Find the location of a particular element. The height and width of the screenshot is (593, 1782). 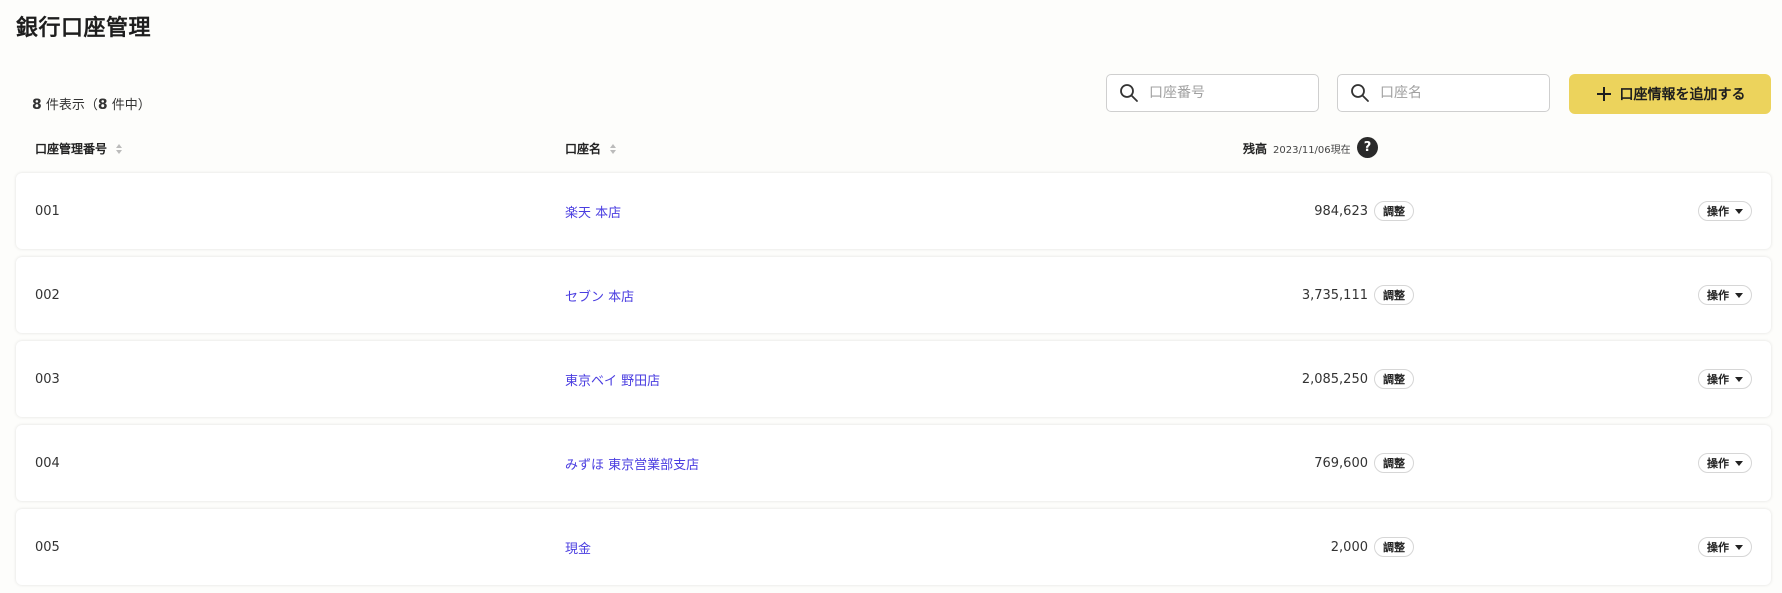

account-name-link: 楽天 本店 is located at coordinates (593, 211).